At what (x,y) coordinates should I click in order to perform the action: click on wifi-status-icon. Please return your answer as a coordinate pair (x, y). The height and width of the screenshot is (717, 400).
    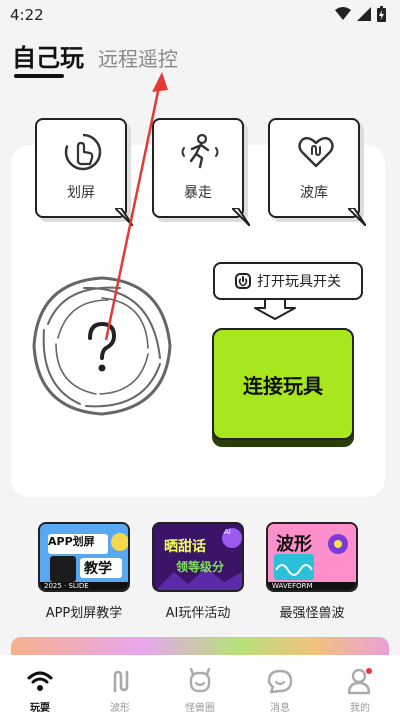
    Looking at the image, I should click on (343, 13).